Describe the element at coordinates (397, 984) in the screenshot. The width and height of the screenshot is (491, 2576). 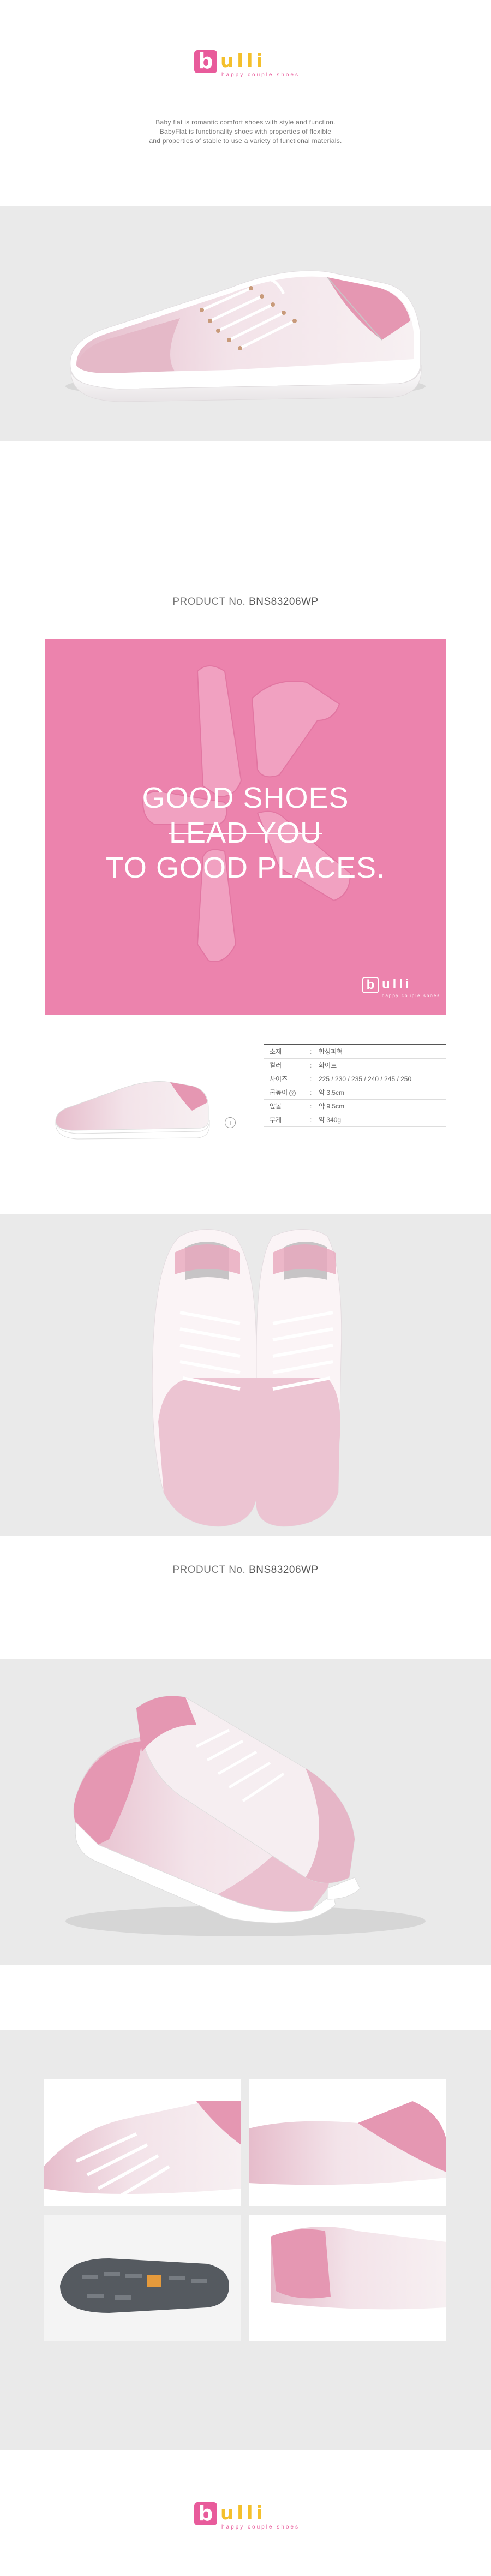
I see `banner-logo-word: ulli` at that location.